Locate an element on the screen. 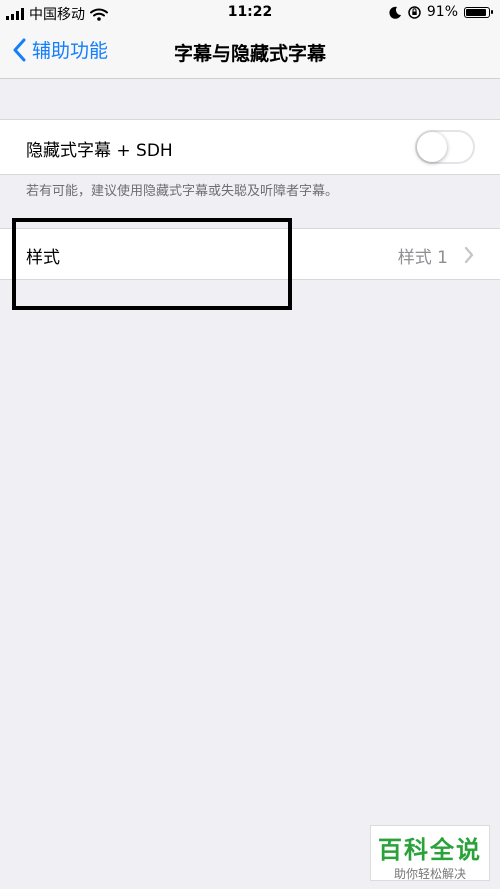  orientation-lock-icon is located at coordinates (414, 12).